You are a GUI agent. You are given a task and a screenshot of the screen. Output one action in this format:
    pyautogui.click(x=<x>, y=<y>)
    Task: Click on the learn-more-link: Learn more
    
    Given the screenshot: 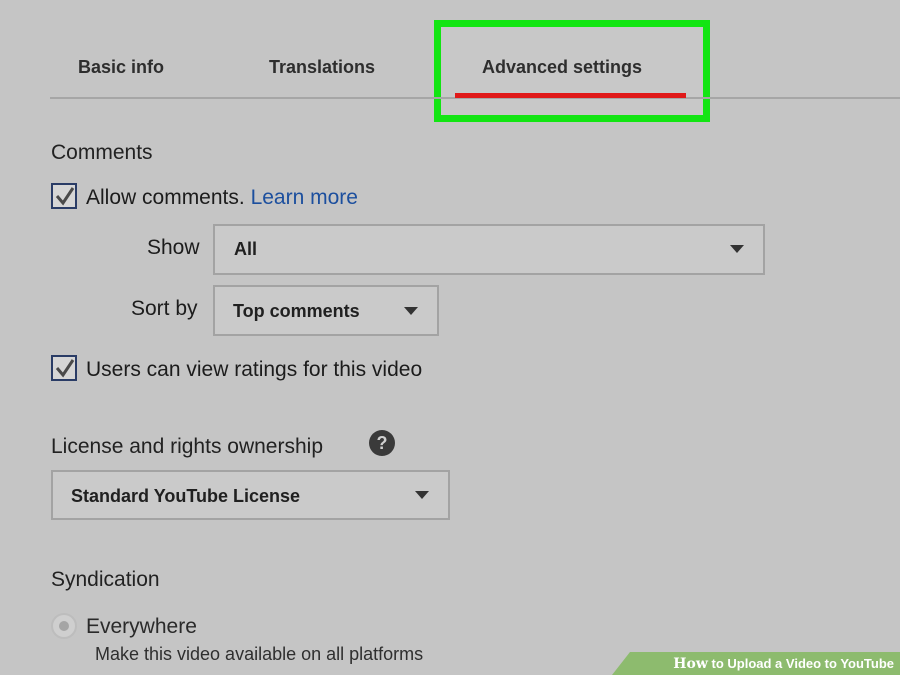 What is the action you would take?
    pyautogui.click(x=304, y=197)
    